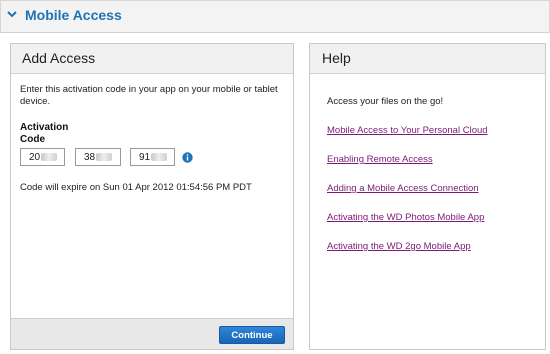 The image size is (550, 354). I want to click on help-link-wd-photos: Activating the WD Photos Mobile App, so click(405, 217).